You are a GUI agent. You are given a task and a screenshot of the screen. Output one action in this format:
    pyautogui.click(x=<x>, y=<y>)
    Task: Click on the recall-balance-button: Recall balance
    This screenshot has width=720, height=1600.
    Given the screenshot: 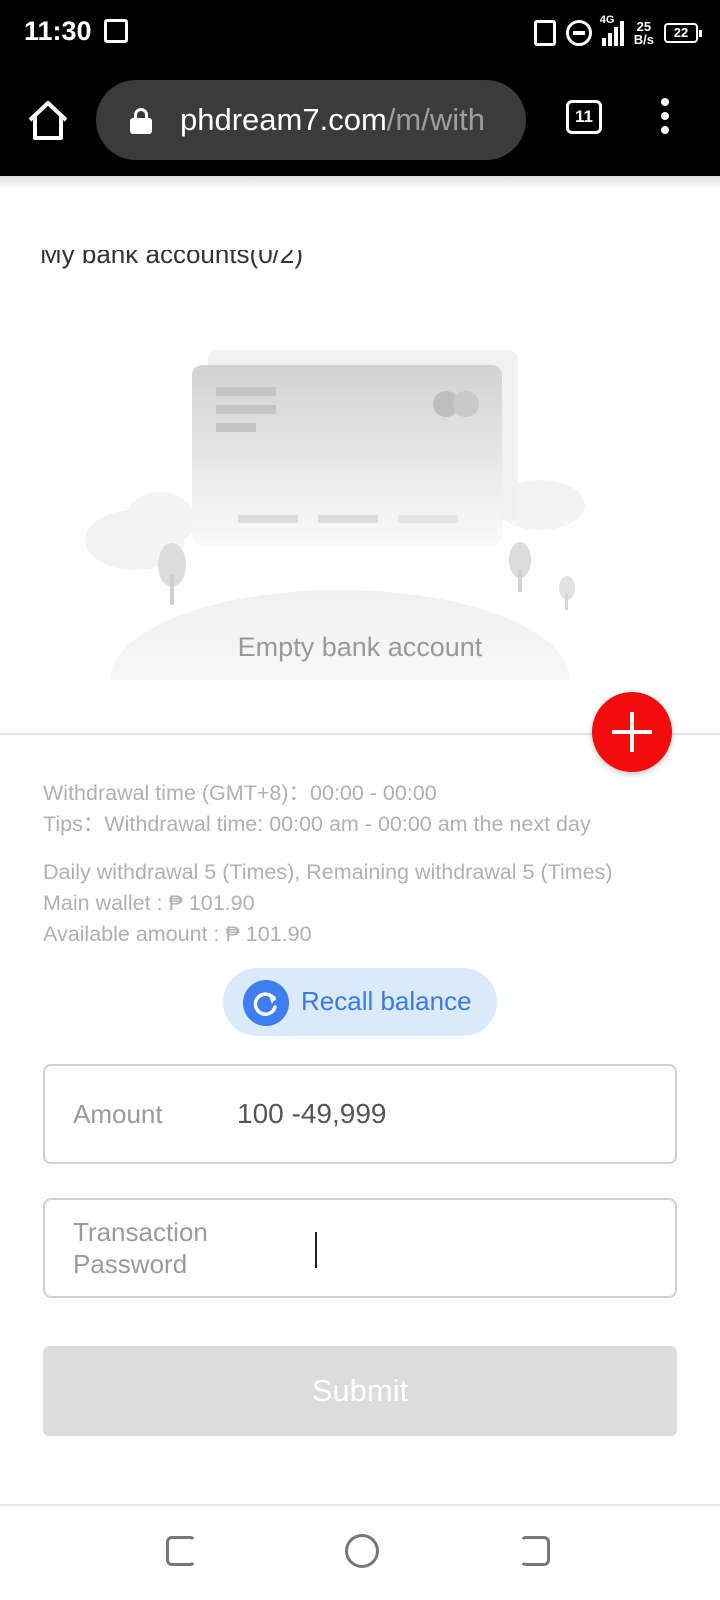 What is the action you would take?
    pyautogui.click(x=360, y=1002)
    